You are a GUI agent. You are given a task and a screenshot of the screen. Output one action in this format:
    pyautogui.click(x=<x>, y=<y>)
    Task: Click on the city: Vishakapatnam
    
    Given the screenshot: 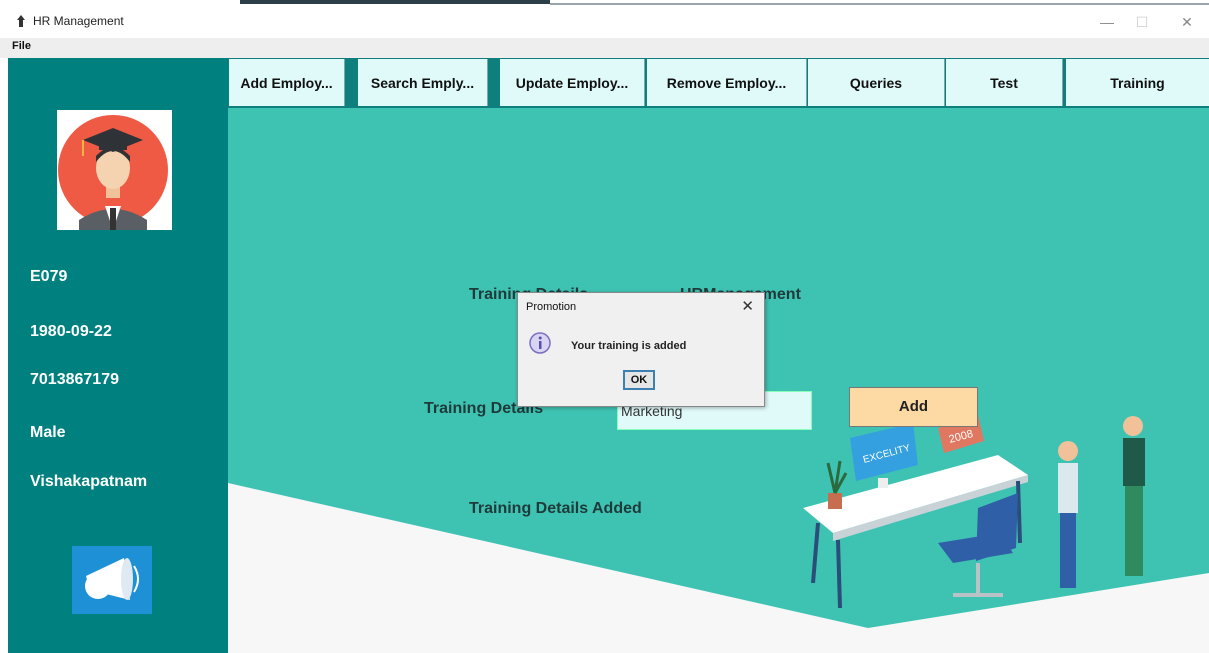 What is the action you would take?
    pyautogui.click(x=89, y=481)
    